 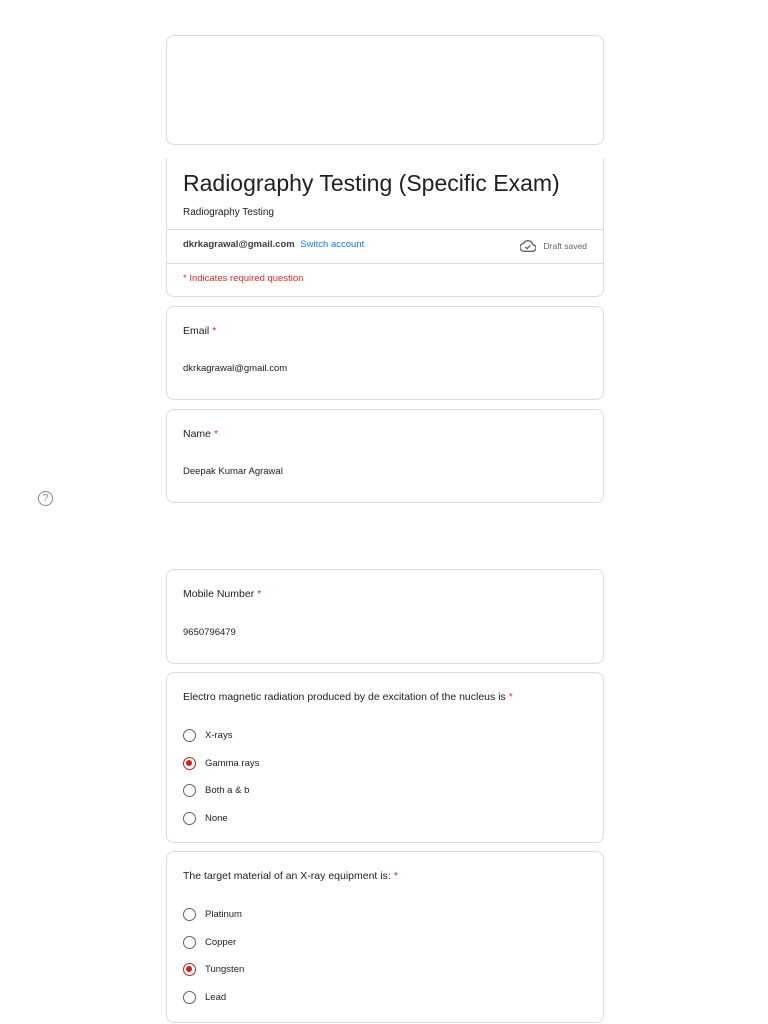 I want to click on radio-option: Copper, so click(x=213, y=943).